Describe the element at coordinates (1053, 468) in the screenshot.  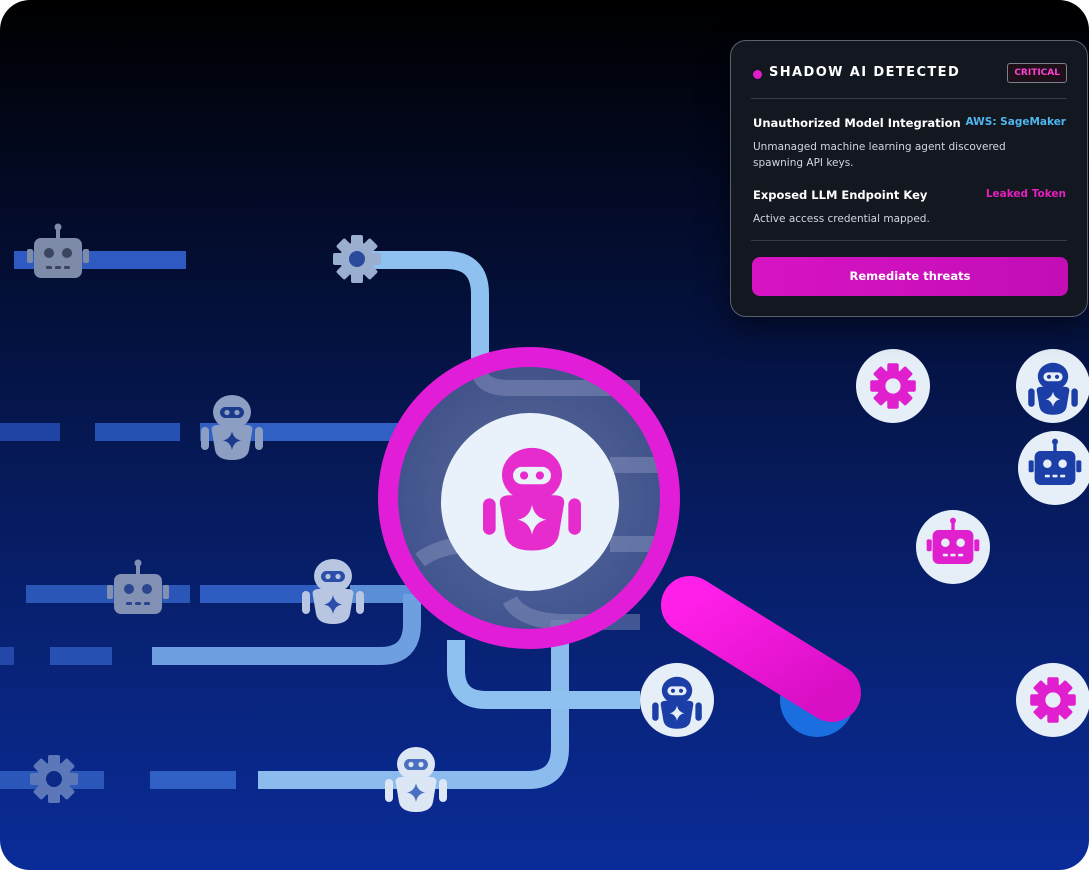
I see `agent-node-robot-head` at that location.